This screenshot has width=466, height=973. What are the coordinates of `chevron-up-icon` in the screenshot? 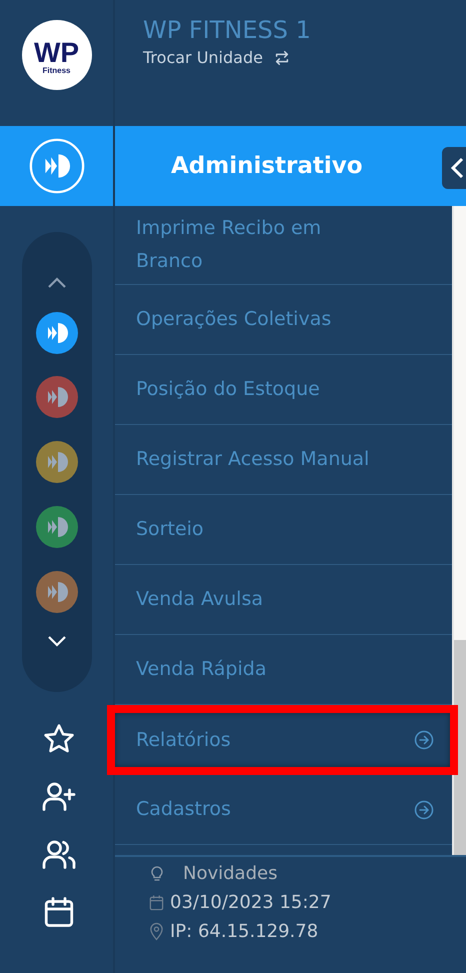 It's located at (56, 282).